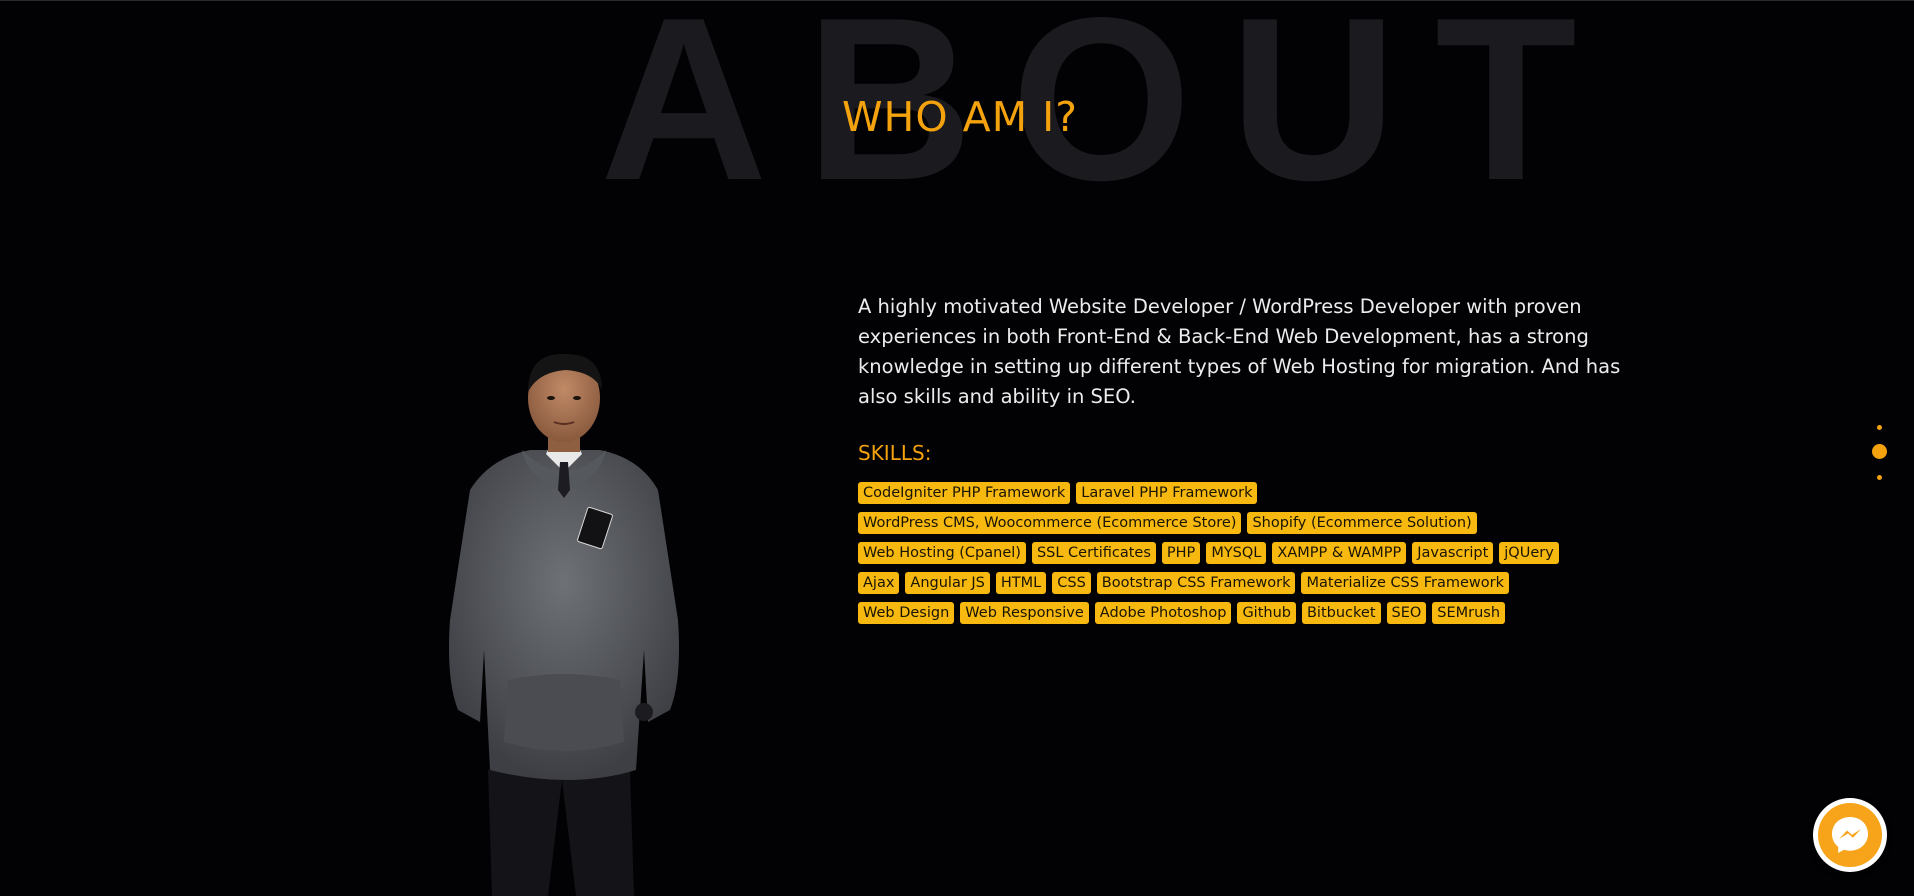 The height and width of the screenshot is (896, 1914). What do you see at coordinates (1362, 523) in the screenshot?
I see `skill-chip: Shopify (Ecommerce Solution)` at bounding box center [1362, 523].